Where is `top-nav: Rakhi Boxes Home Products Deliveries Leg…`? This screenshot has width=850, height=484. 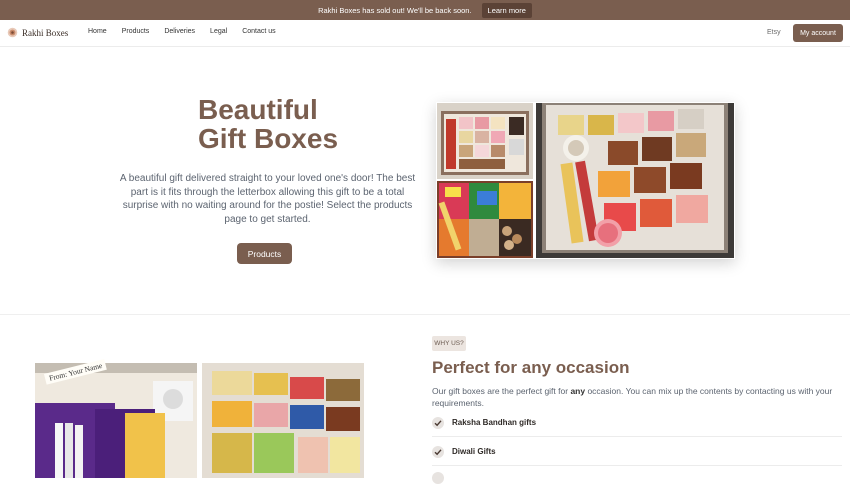 top-nav: Rakhi Boxes Home Products Deliveries Leg… is located at coordinates (425, 33).